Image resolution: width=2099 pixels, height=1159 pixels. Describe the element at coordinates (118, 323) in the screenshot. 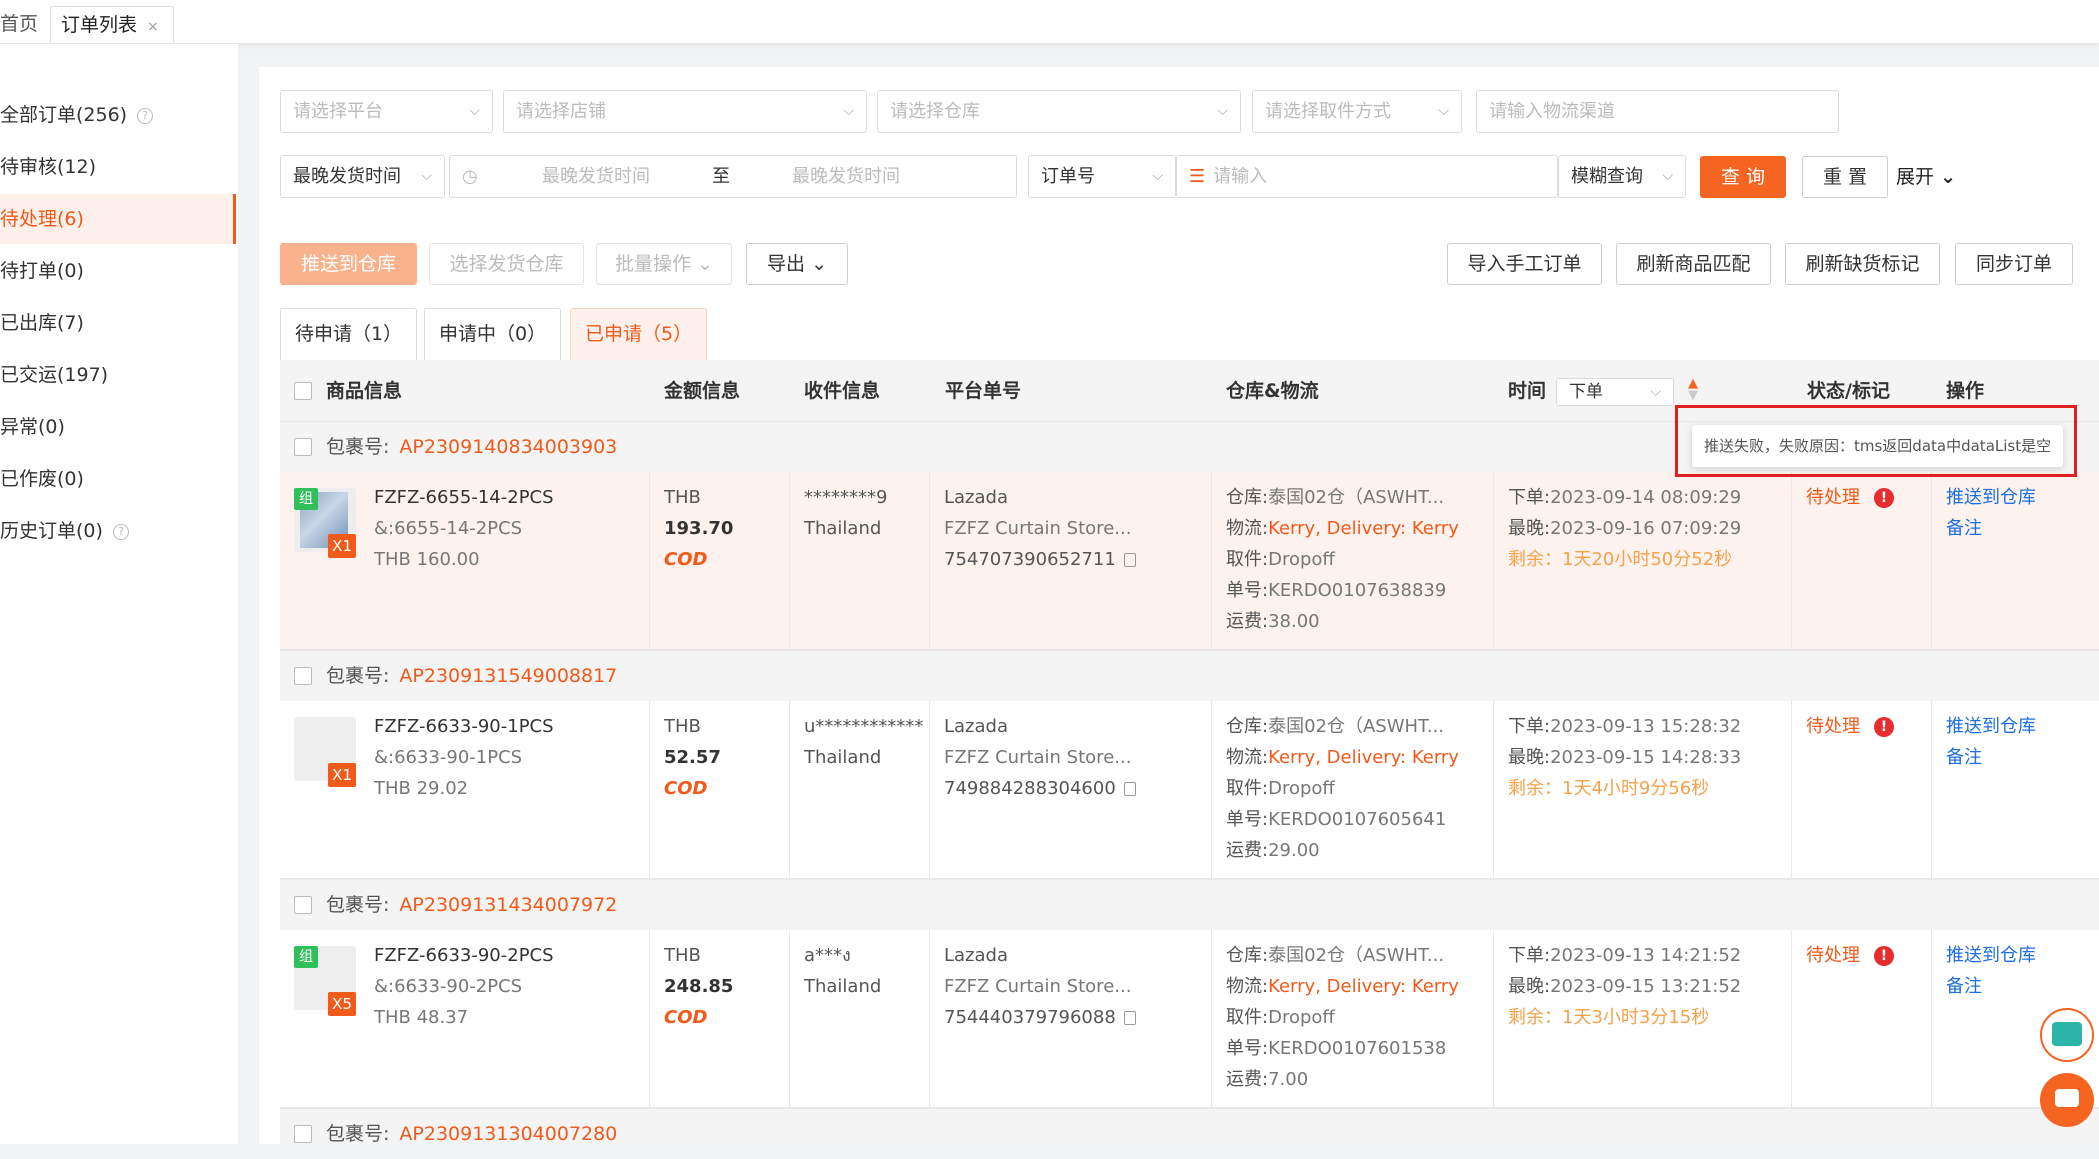

I see `sidebar-item-outbound: 已出库(7)` at that location.